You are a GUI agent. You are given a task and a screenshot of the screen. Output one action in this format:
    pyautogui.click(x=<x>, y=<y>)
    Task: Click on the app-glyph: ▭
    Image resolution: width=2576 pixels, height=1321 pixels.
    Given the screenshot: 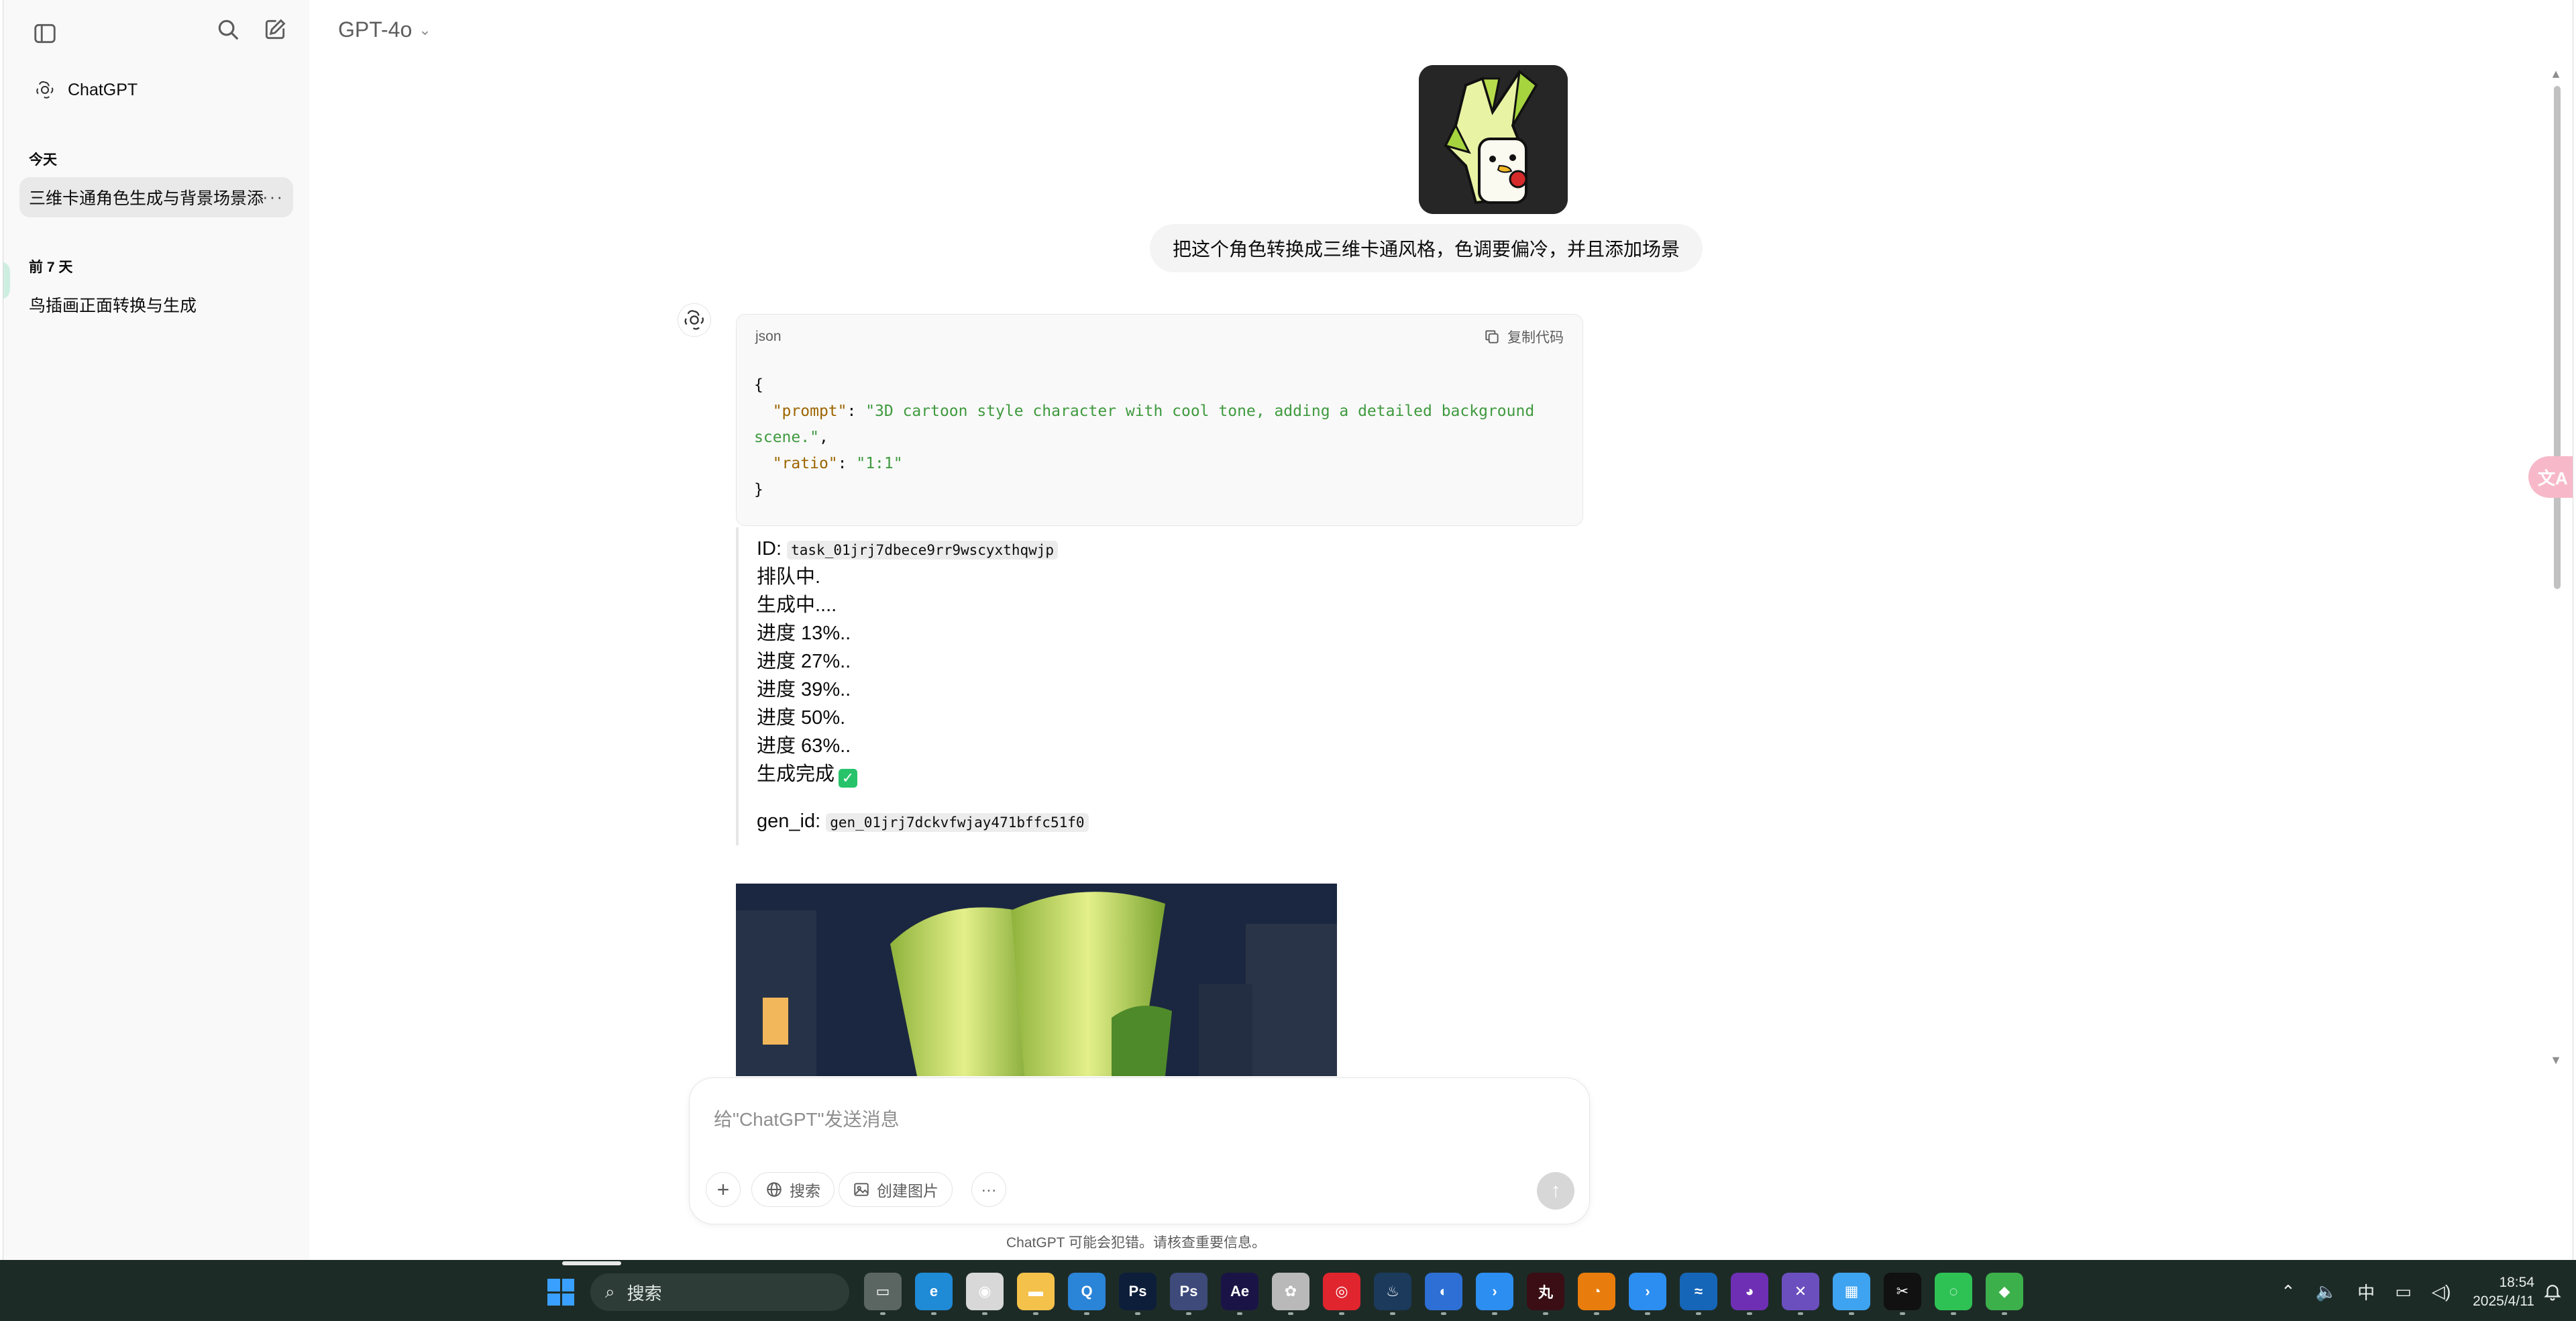 What is the action you would take?
    pyautogui.click(x=882, y=1291)
    